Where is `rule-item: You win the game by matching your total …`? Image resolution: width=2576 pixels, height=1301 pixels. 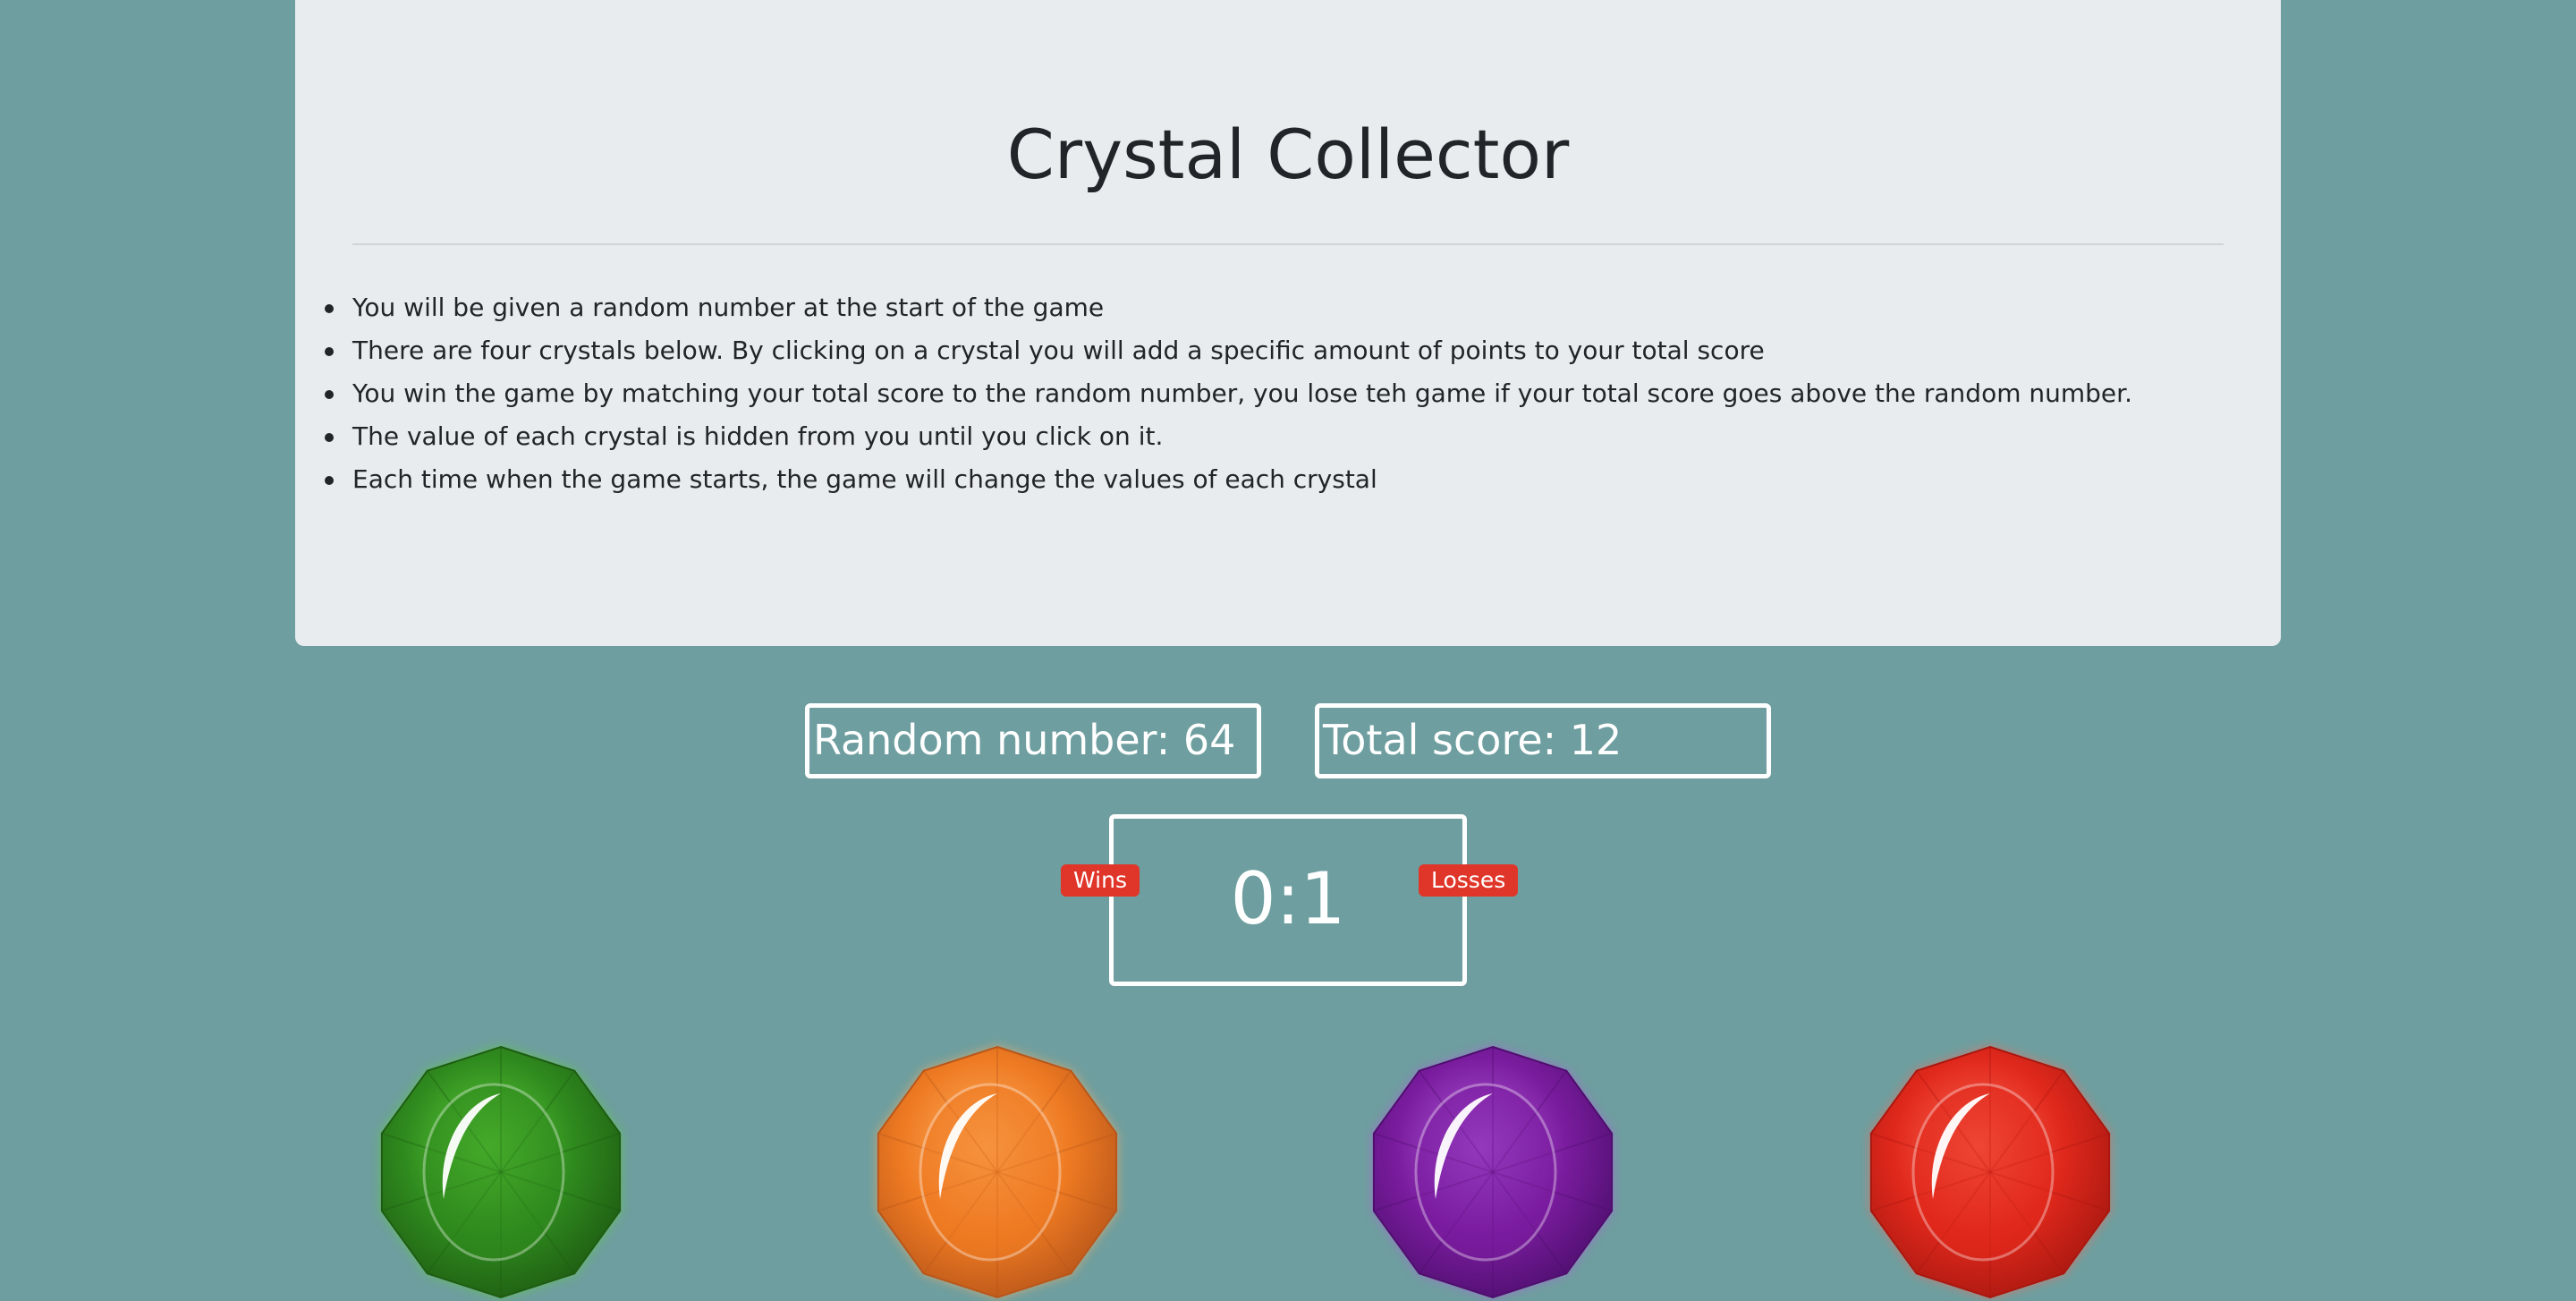 rule-item: You win the game by matching your total … is located at coordinates (1228, 393).